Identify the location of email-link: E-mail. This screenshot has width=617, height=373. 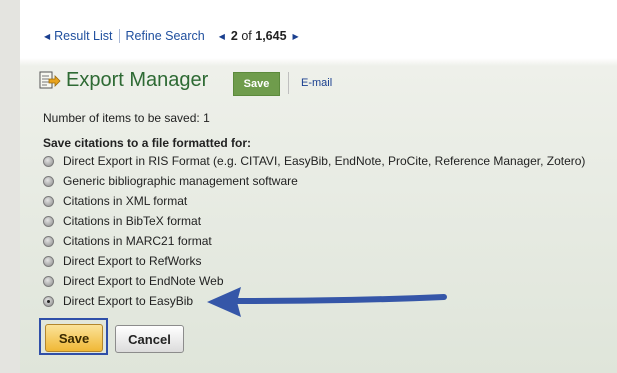
(316, 83).